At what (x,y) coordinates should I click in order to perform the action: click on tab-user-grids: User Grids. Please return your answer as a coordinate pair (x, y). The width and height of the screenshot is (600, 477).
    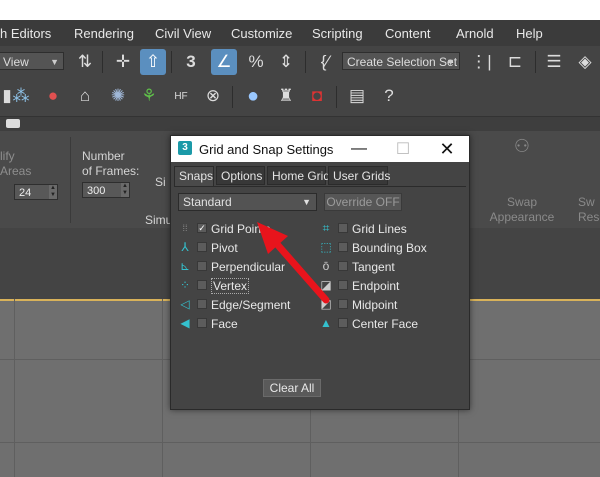
    Looking at the image, I should click on (359, 175).